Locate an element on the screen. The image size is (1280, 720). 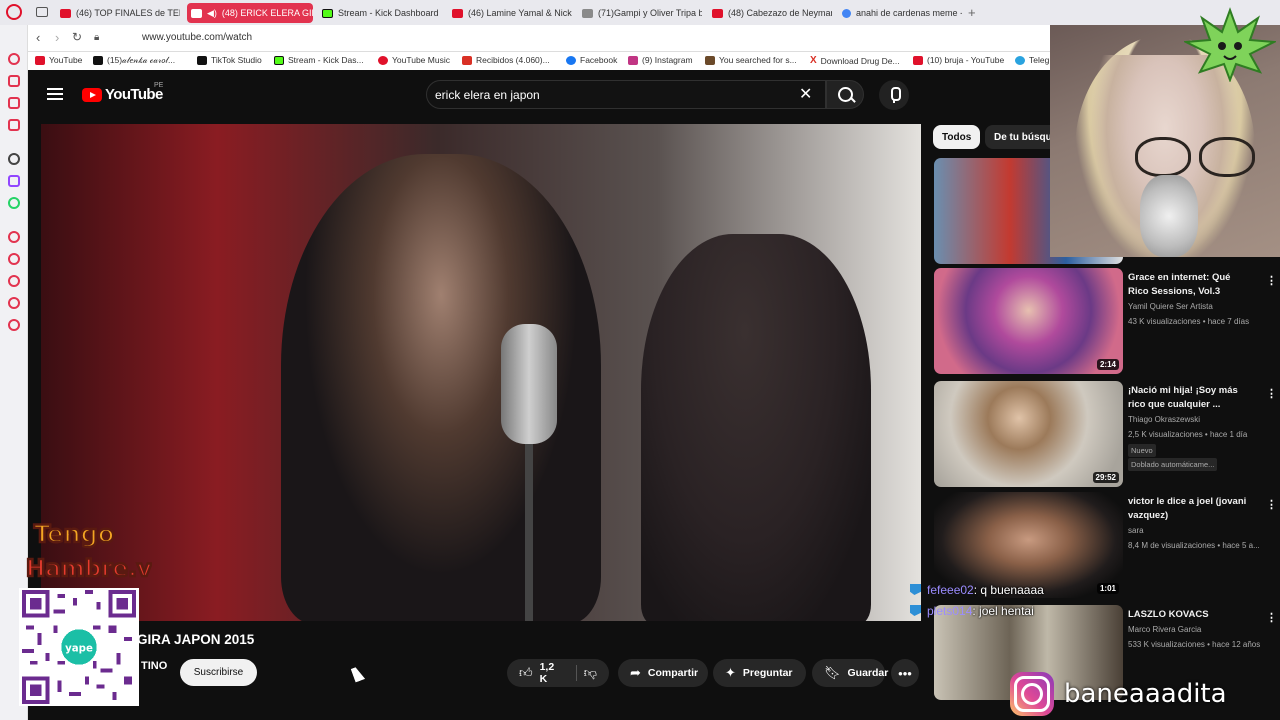
bookmark-item: YouTube Music is located at coordinates (414, 60).